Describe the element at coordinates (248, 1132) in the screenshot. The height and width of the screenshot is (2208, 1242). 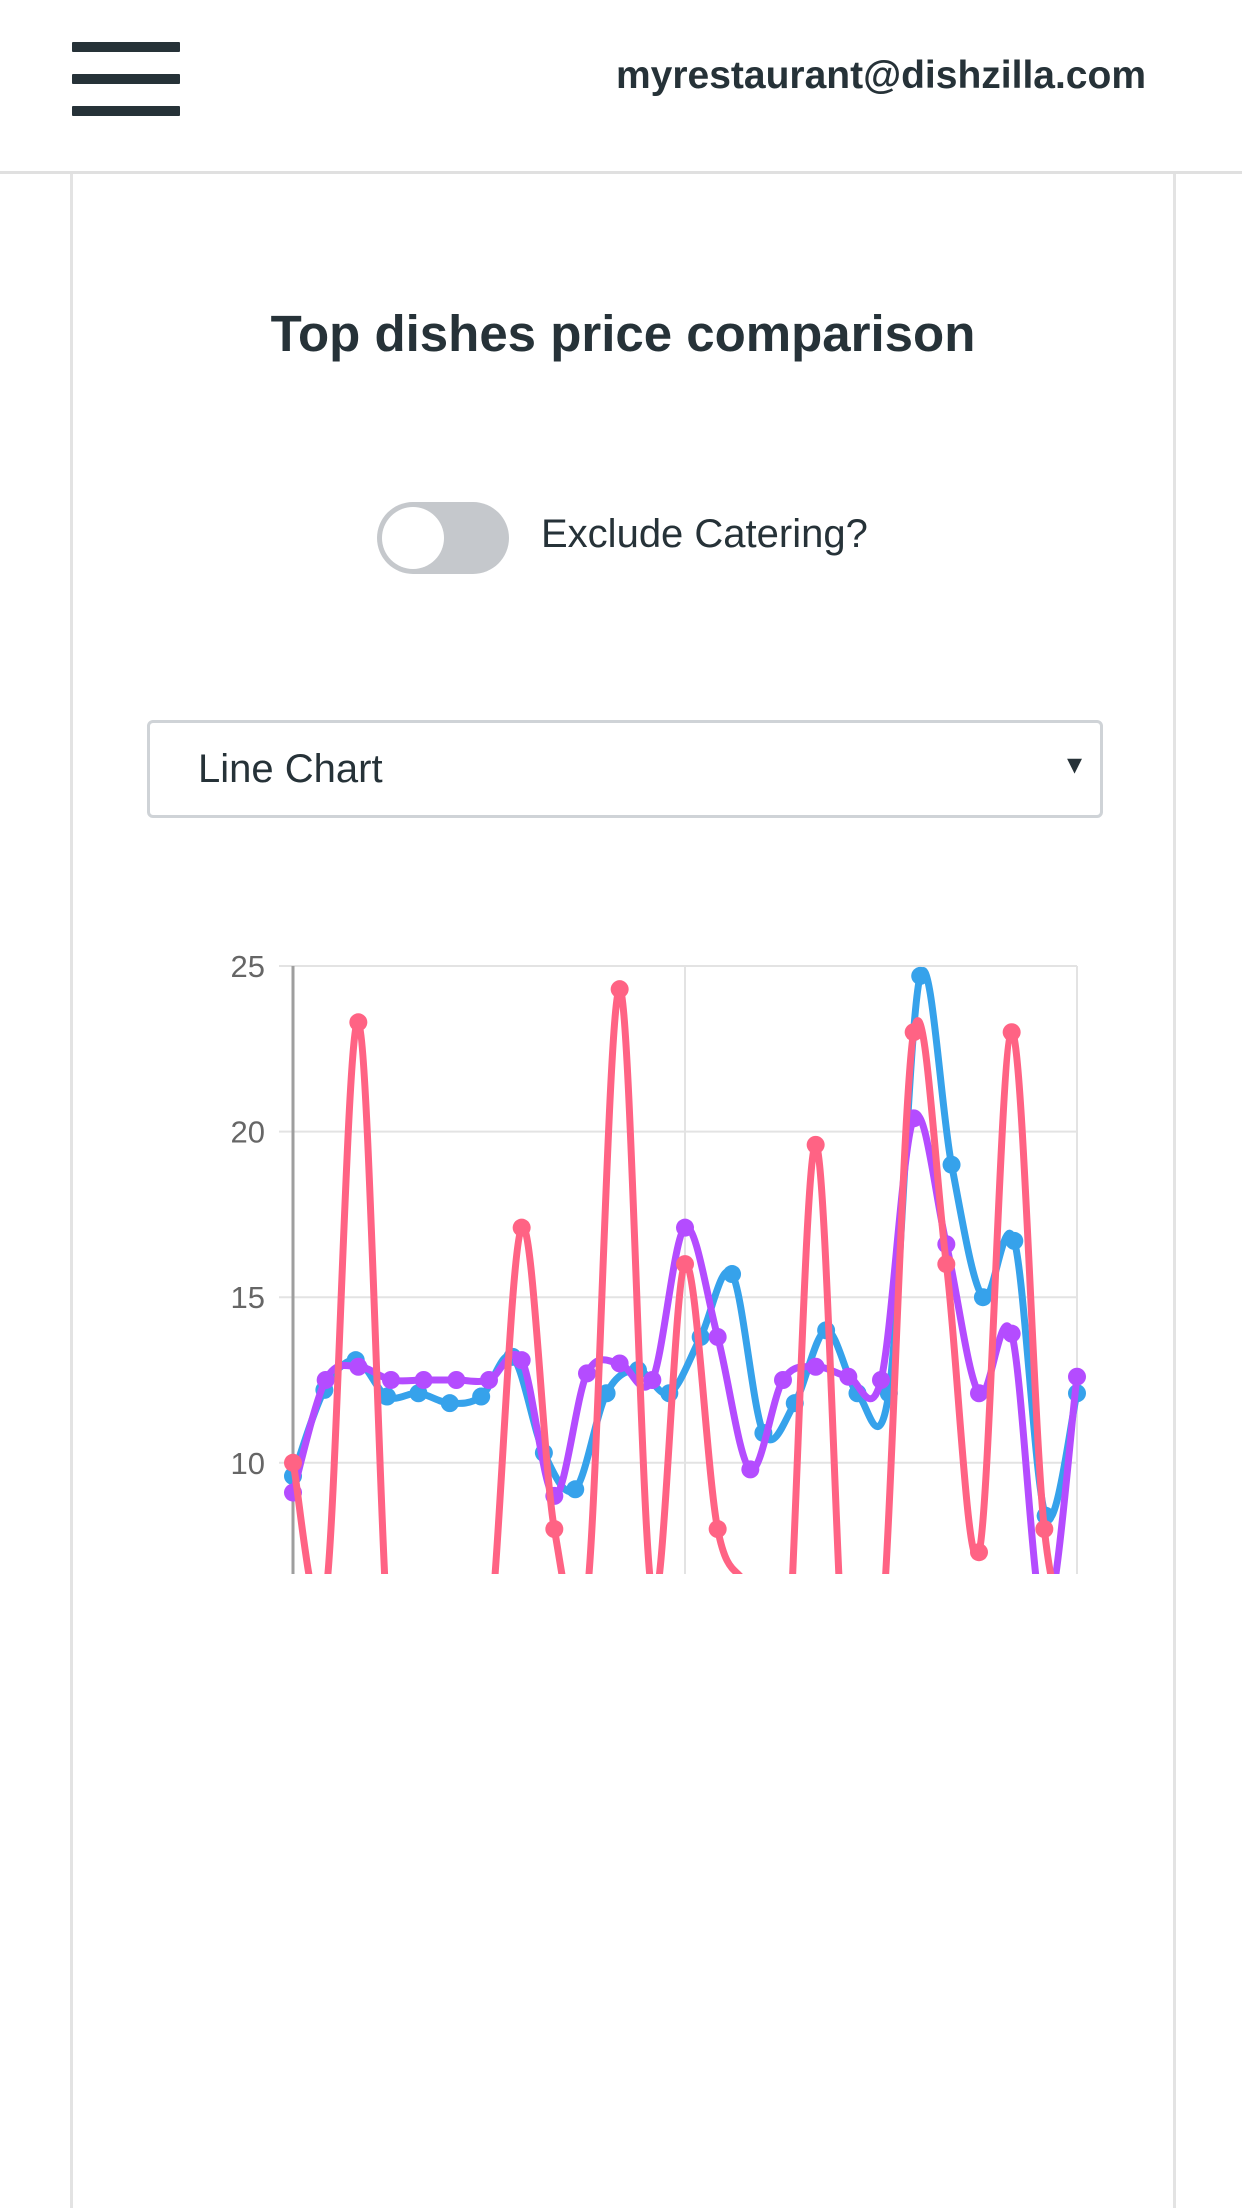
I see `y-tick-label: 20` at that location.